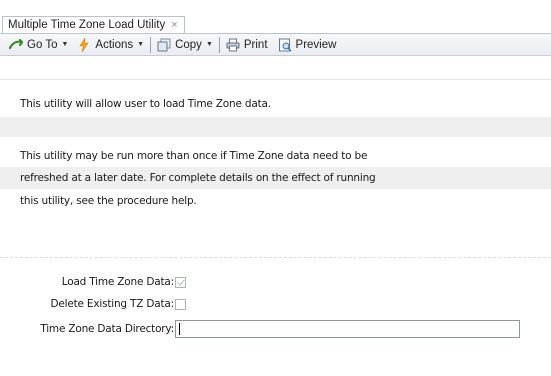 This screenshot has height=376, width=551. Describe the element at coordinates (347, 329) in the screenshot. I see `directory-input` at that location.